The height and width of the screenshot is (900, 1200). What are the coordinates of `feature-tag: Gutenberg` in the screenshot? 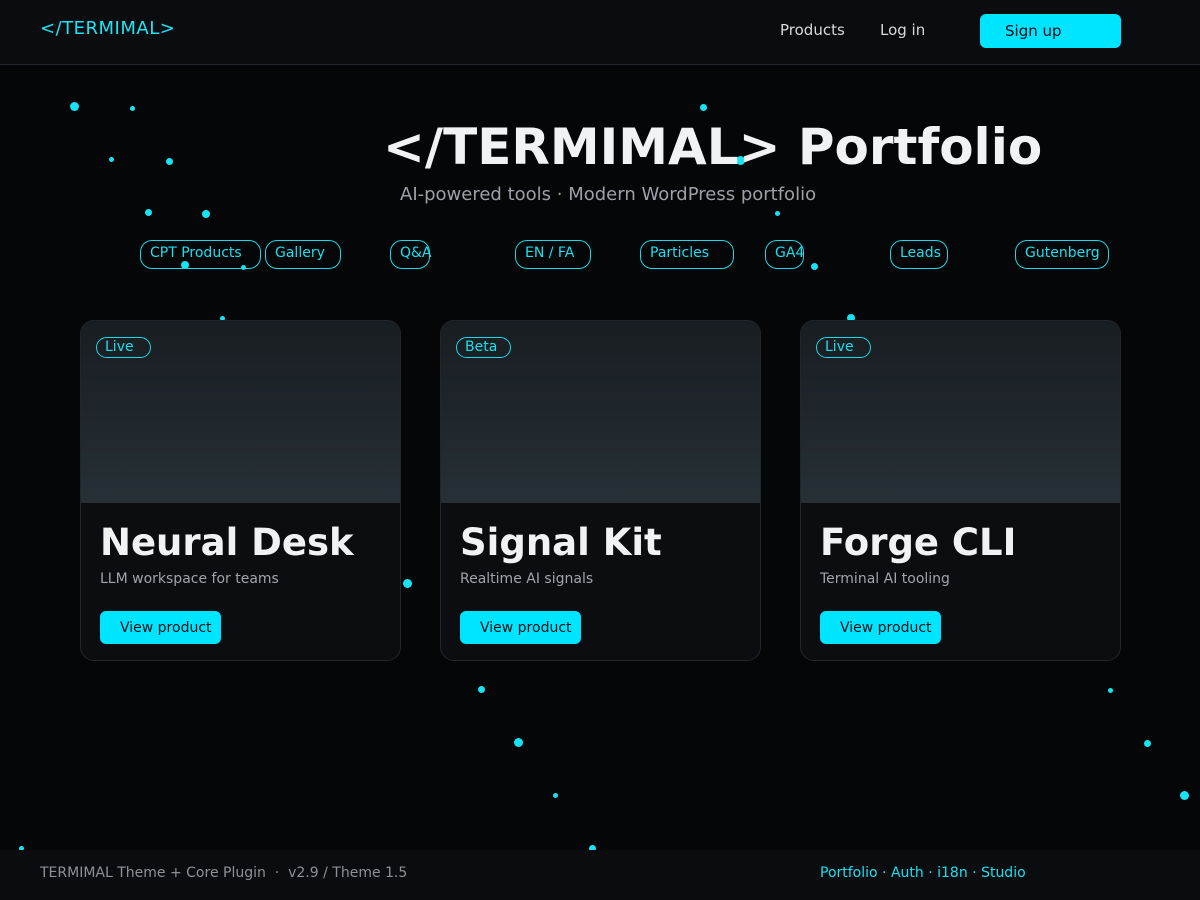 It's located at (1062, 254).